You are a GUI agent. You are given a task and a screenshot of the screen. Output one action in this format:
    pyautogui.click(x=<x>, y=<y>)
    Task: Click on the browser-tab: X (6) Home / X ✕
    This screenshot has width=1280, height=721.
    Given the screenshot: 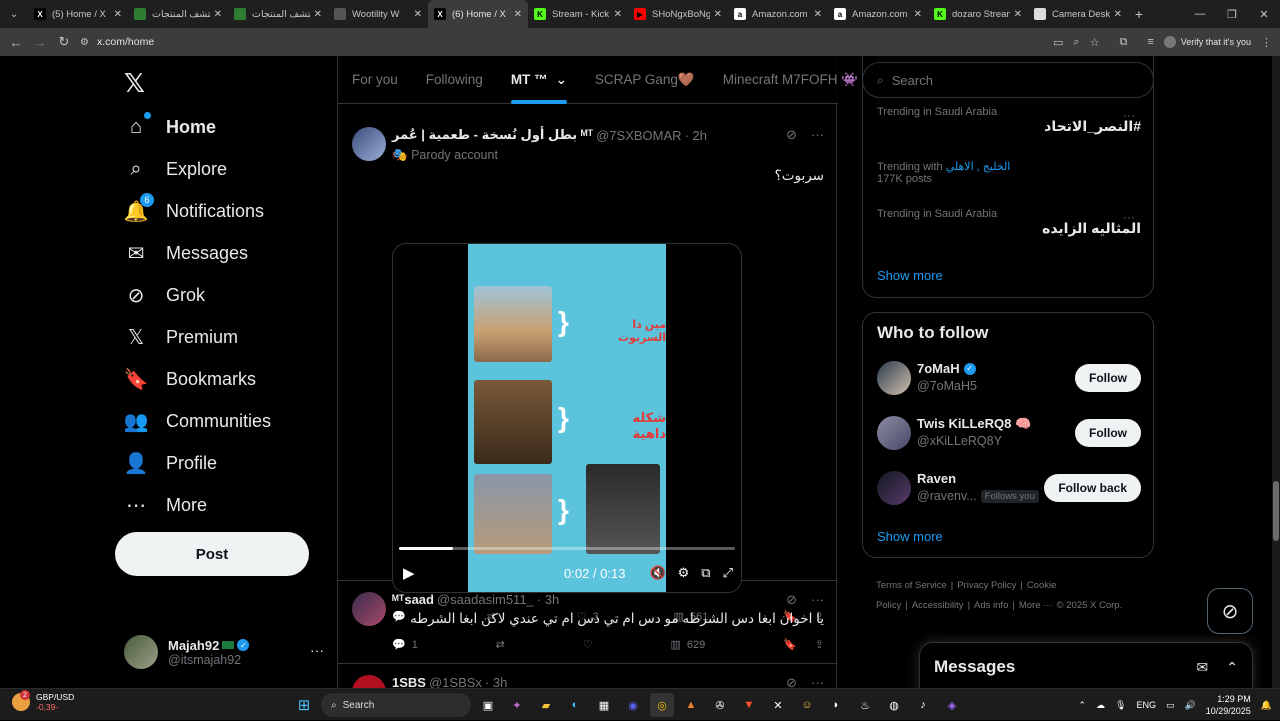 What is the action you would take?
    pyautogui.click(x=478, y=14)
    